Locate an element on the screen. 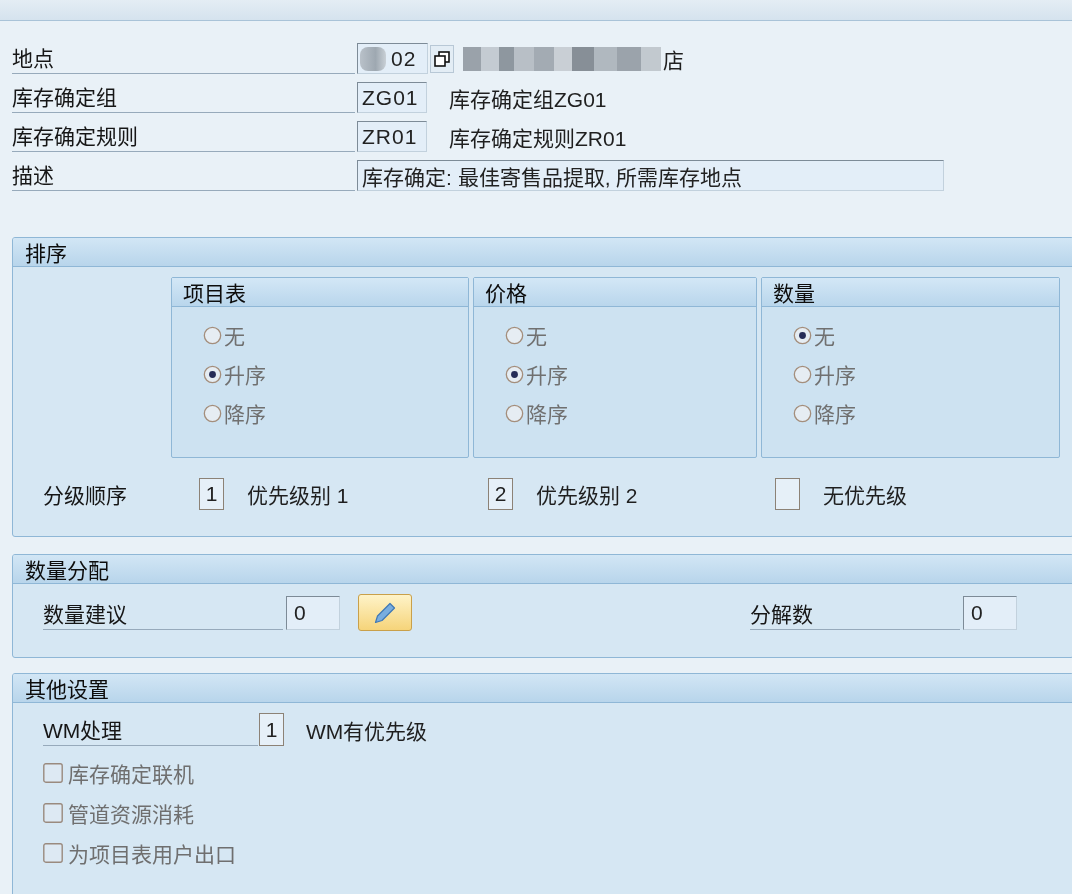 The width and height of the screenshot is (1072, 894). checkbox-label: 管道资源消耗 is located at coordinates (131, 815).